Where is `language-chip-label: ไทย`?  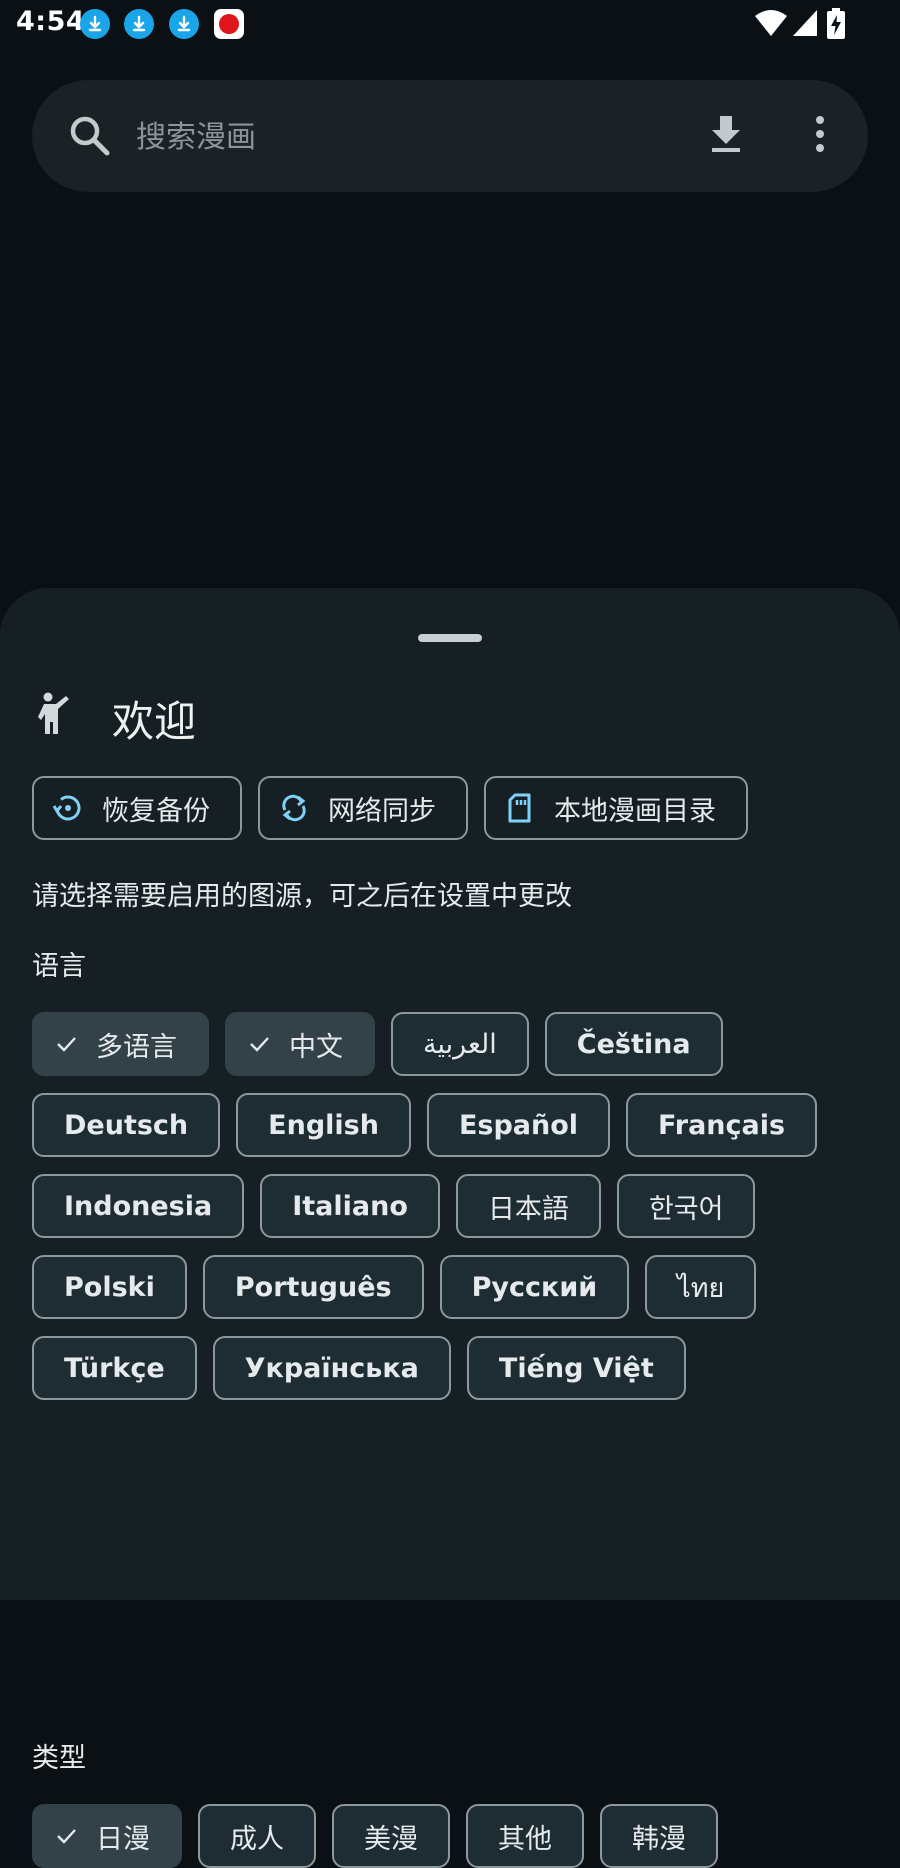 language-chip-label: ไทย is located at coordinates (701, 1288).